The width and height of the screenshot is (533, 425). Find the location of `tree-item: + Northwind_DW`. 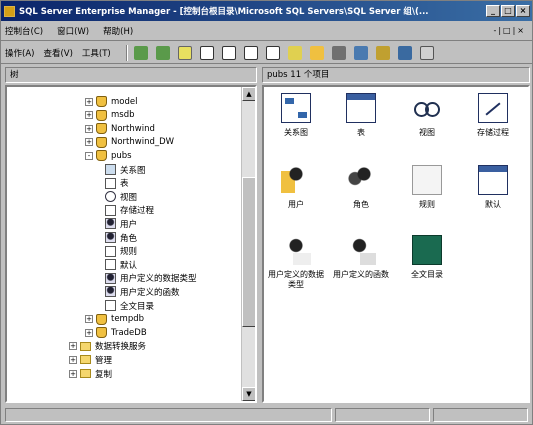

tree-item: + Northwind_DW is located at coordinates (129, 142).